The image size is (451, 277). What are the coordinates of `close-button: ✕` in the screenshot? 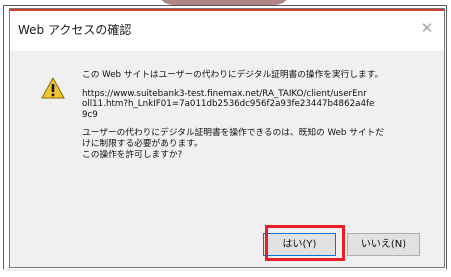 It's located at (427, 28).